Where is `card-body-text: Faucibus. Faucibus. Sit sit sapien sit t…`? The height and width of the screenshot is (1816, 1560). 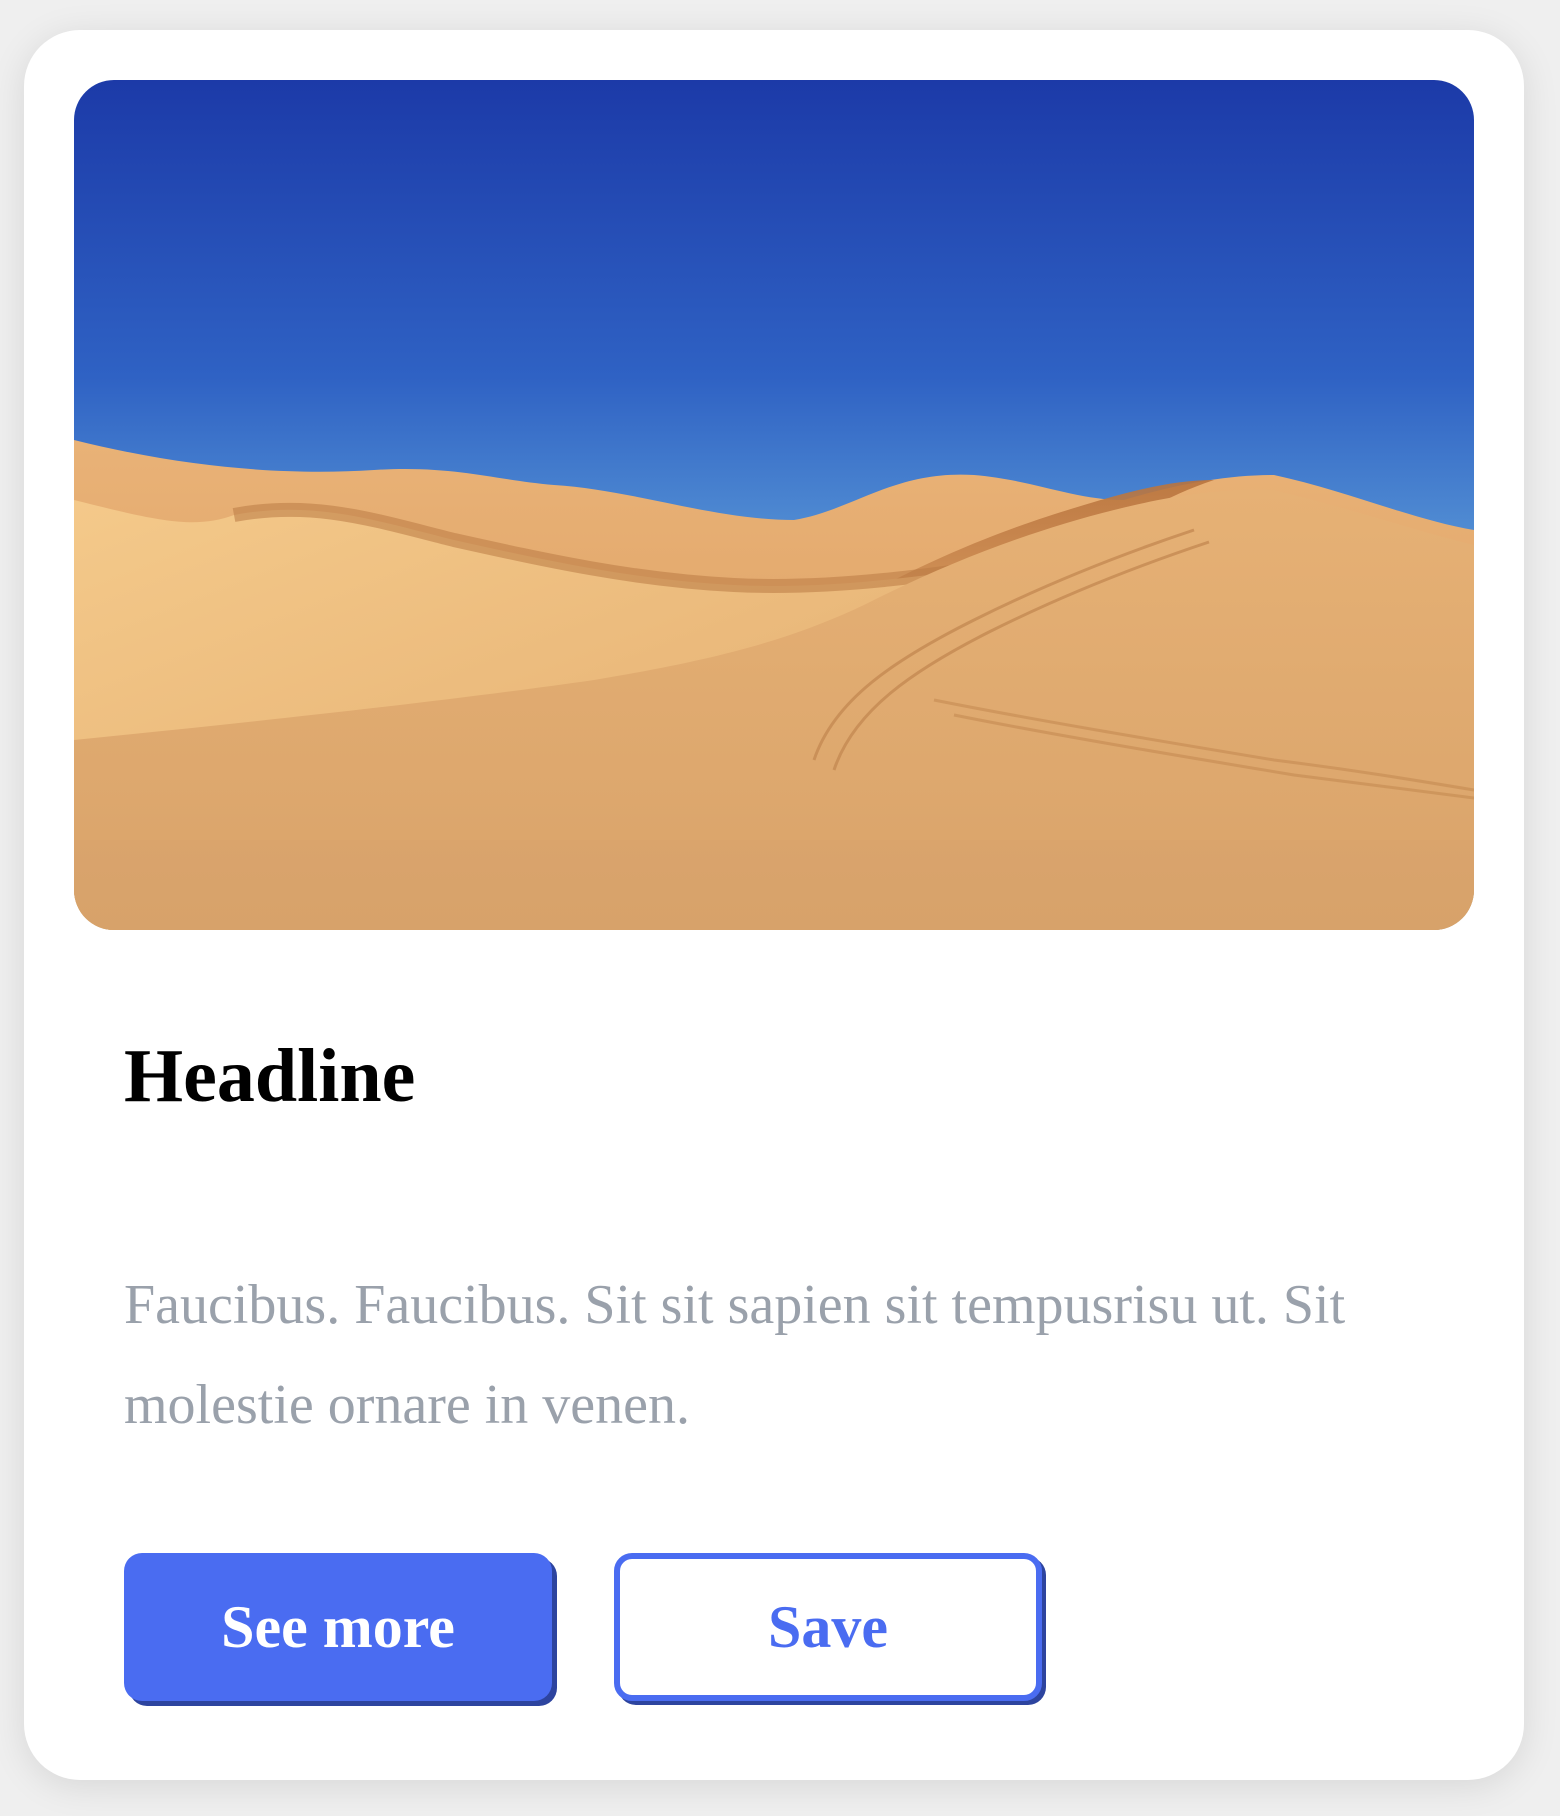 card-body-text: Faucibus. Faucibus. Sit sit sapien sit t… is located at coordinates (735, 1355).